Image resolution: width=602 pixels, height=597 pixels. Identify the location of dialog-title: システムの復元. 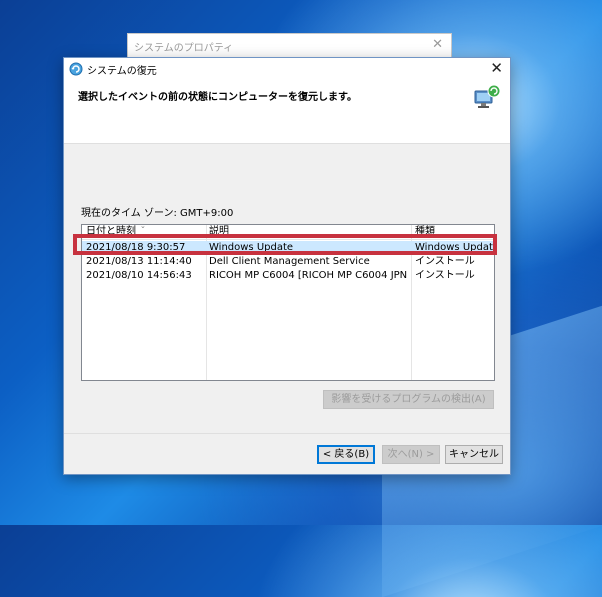
(122, 71).